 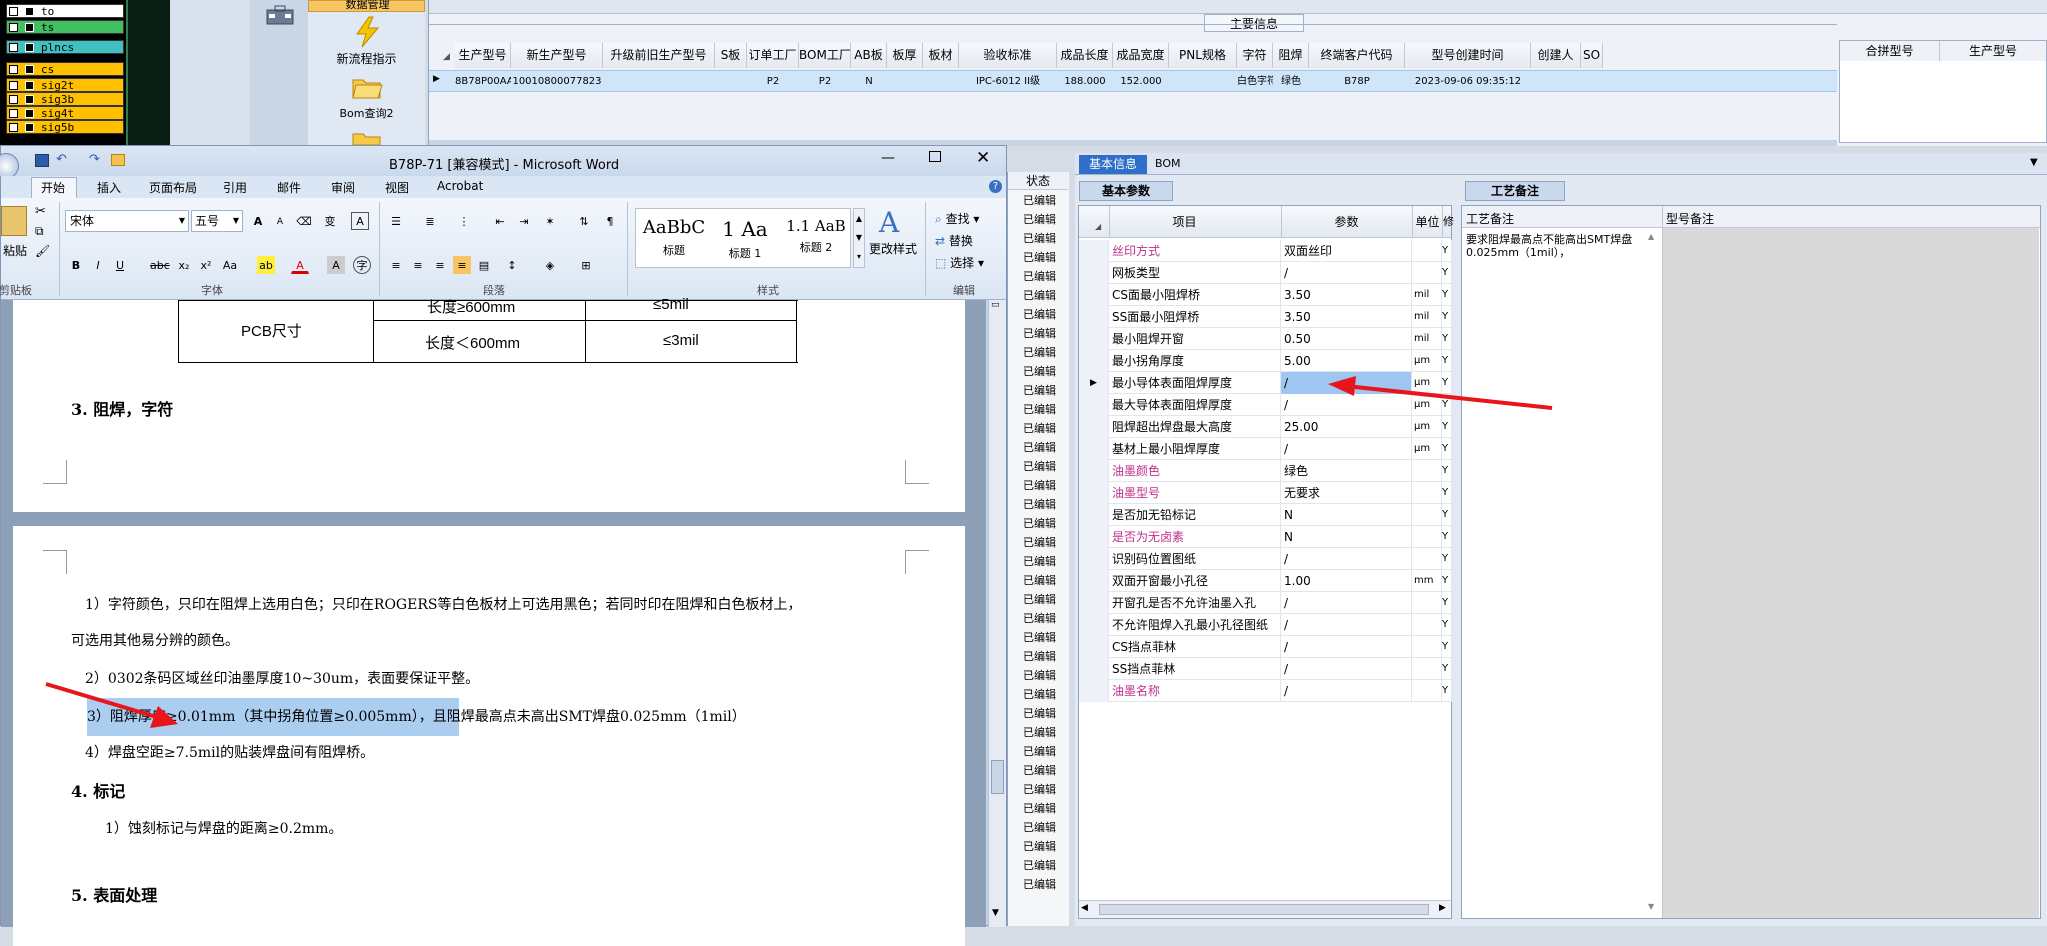 I want to click on close-button: ✕, so click(x=983, y=158).